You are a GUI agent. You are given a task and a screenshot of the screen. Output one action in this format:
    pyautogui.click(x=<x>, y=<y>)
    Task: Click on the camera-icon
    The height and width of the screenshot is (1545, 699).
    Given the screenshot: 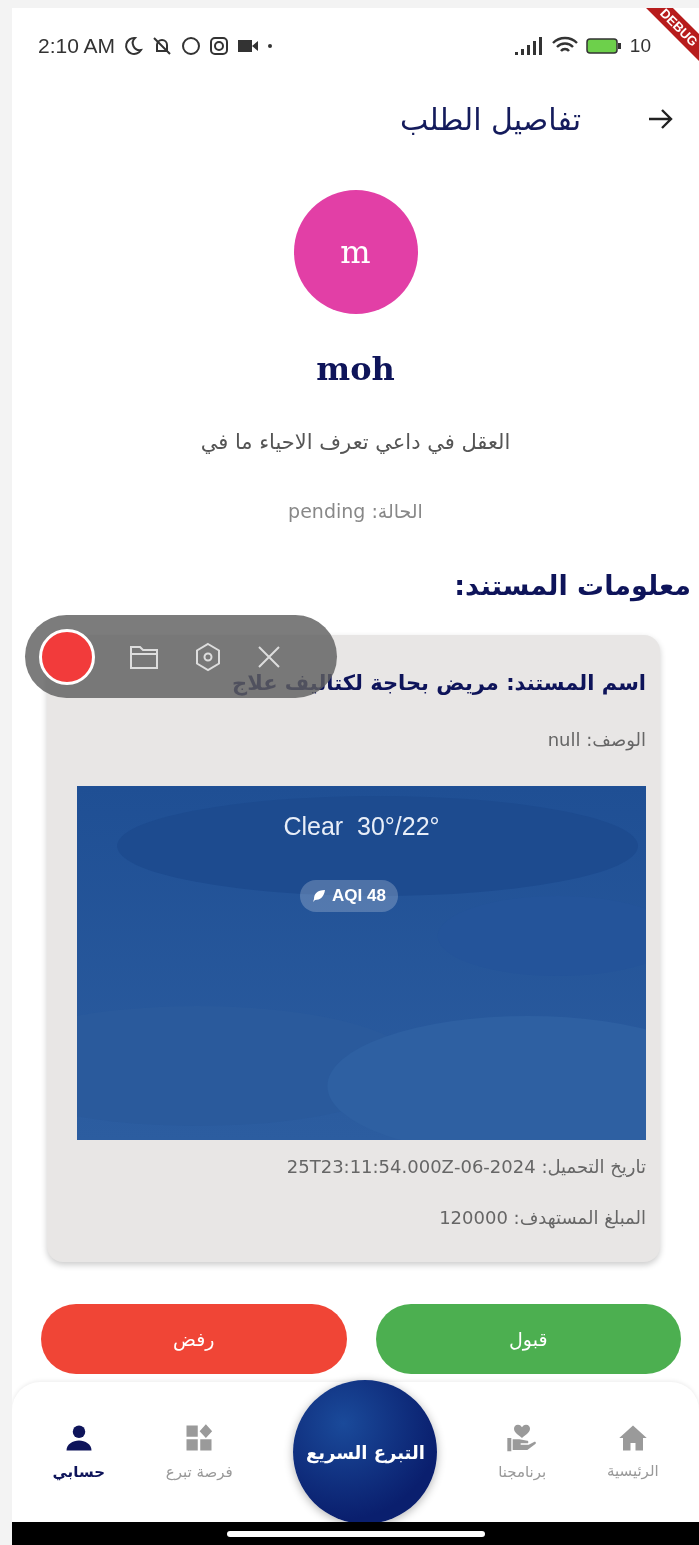 What is the action you would take?
    pyautogui.click(x=219, y=46)
    